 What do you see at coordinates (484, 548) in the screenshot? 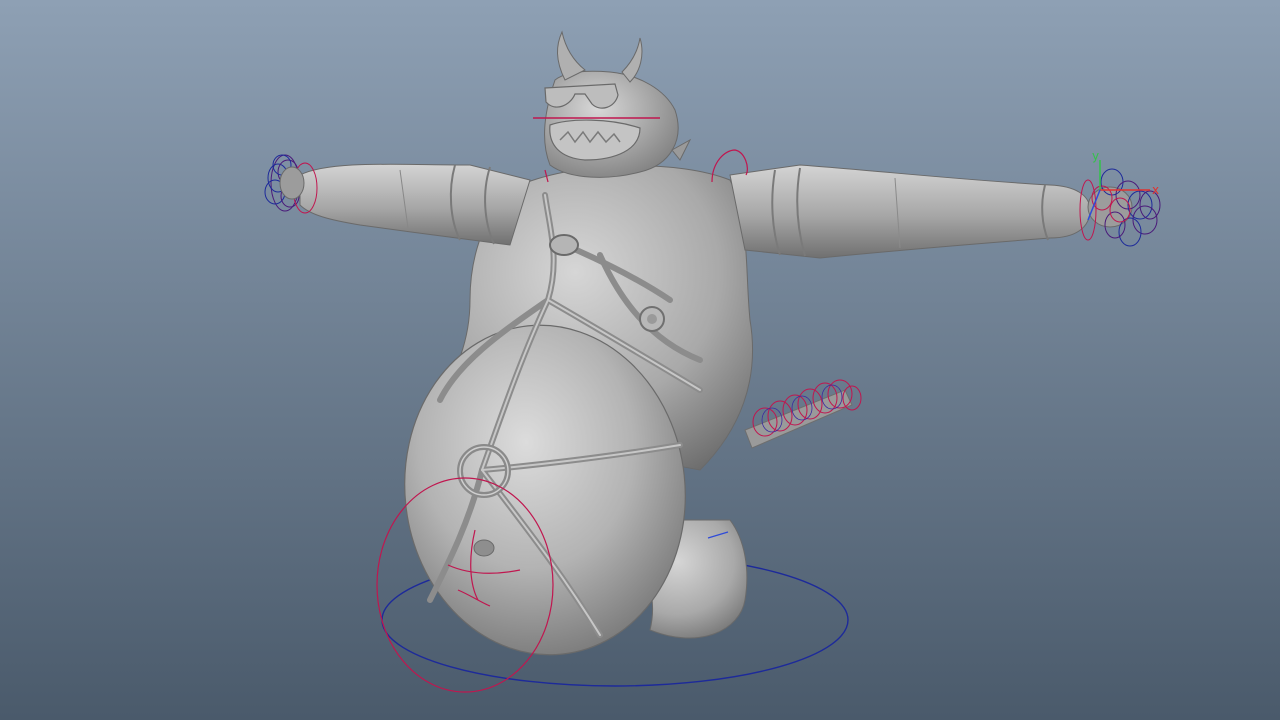
I see `belly-button` at bounding box center [484, 548].